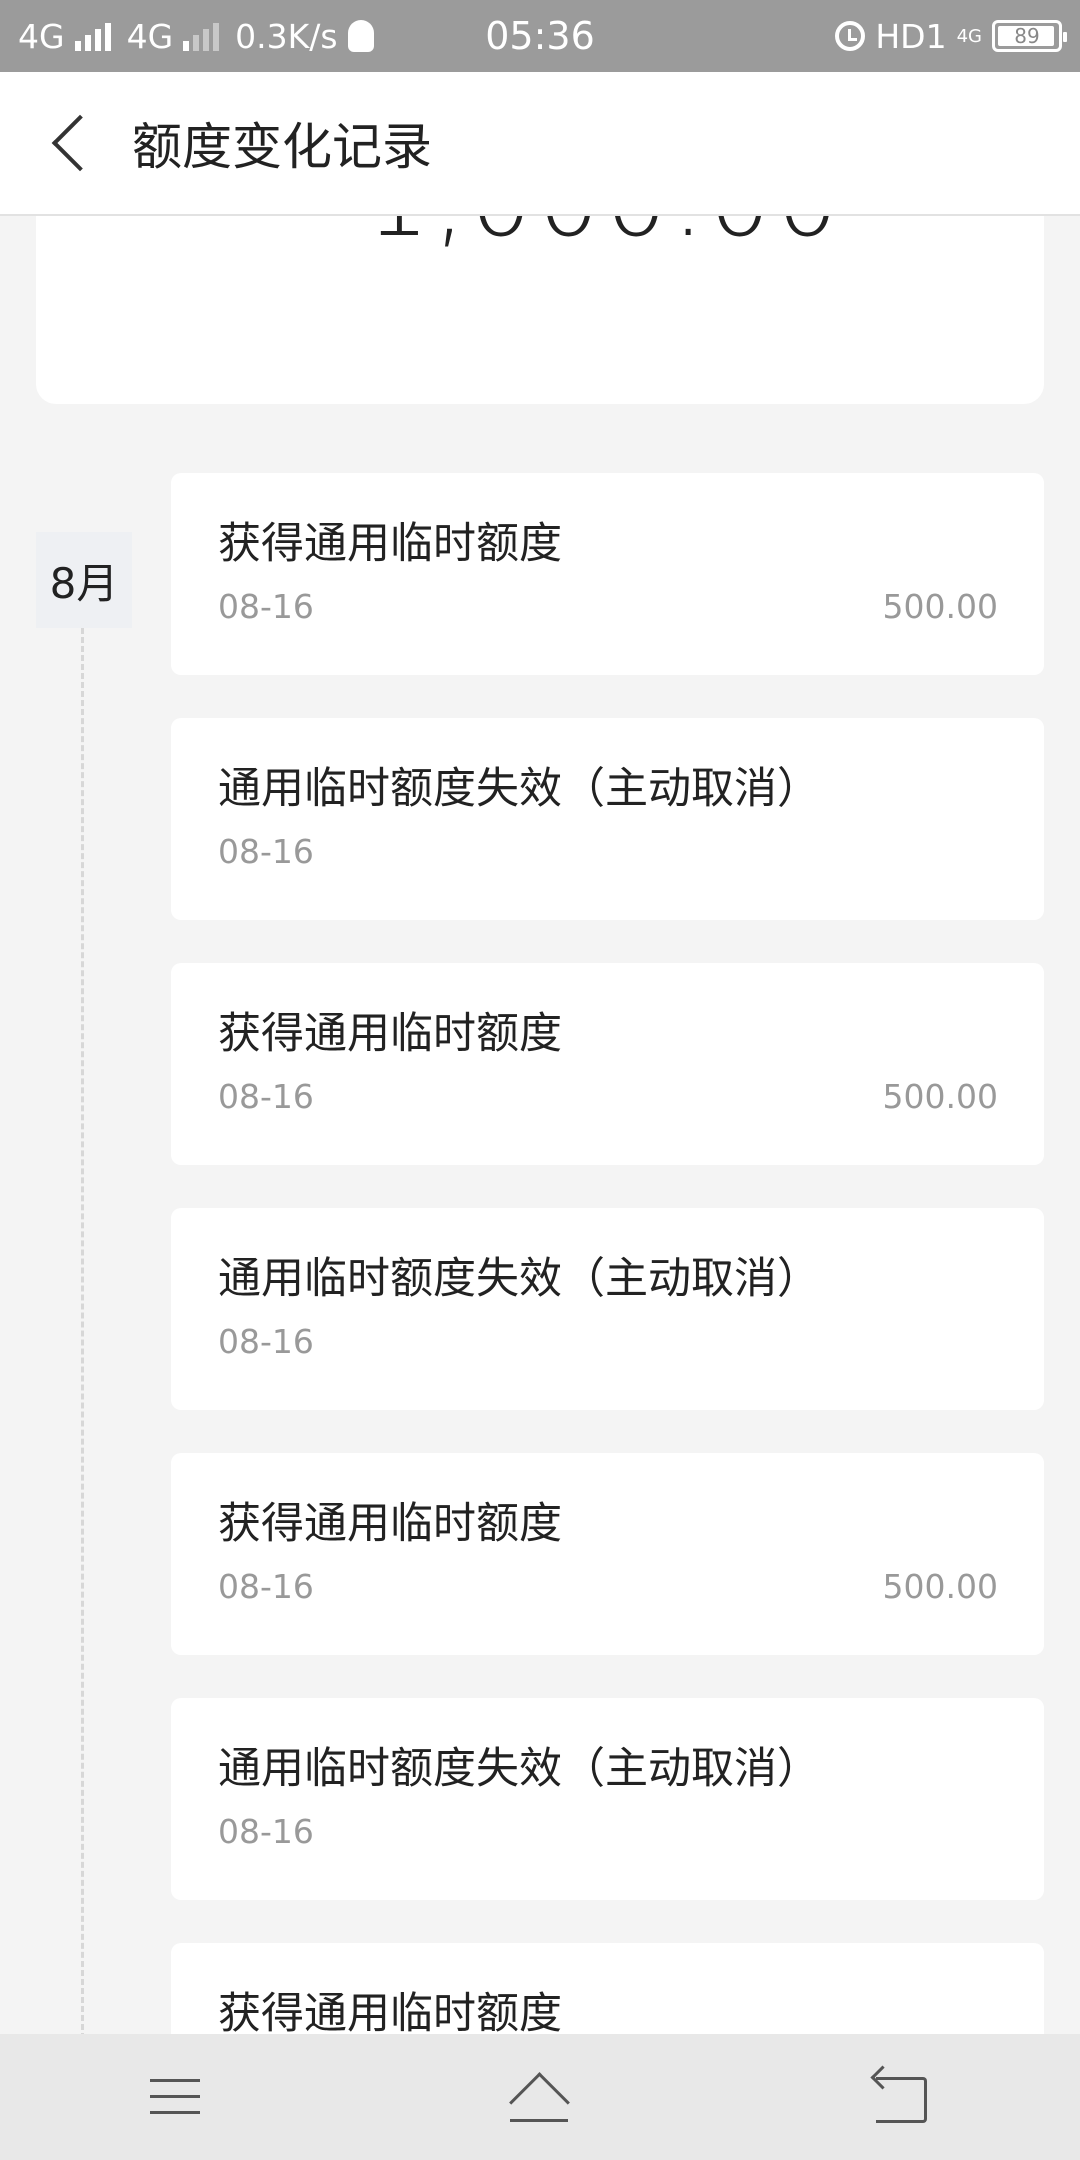 This screenshot has width=1080, height=2160. I want to click on battery-icon: 89, so click(1029, 36).